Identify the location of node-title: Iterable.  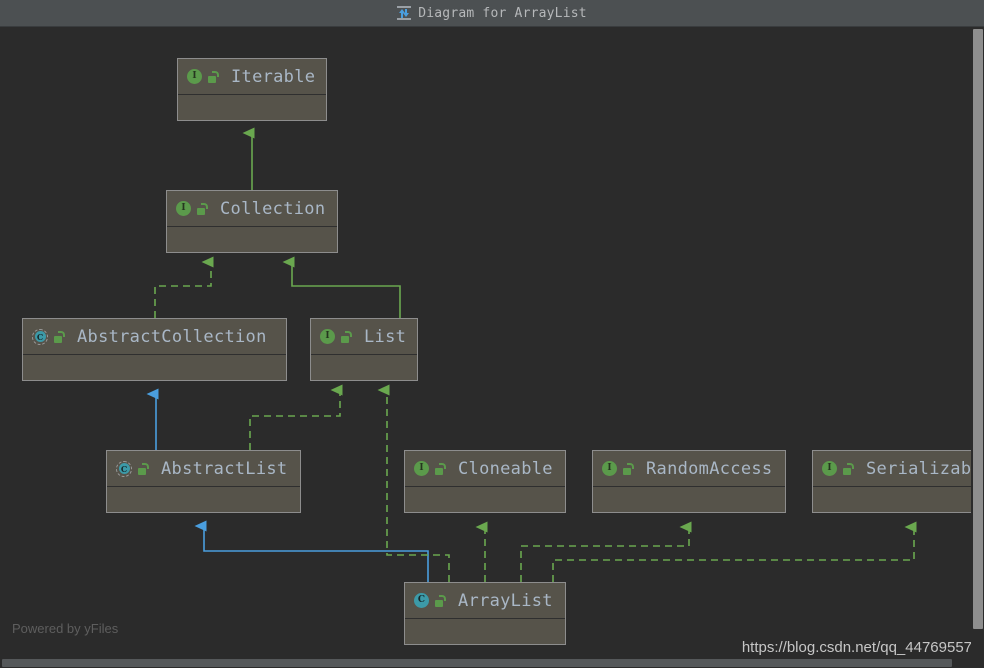
(273, 76).